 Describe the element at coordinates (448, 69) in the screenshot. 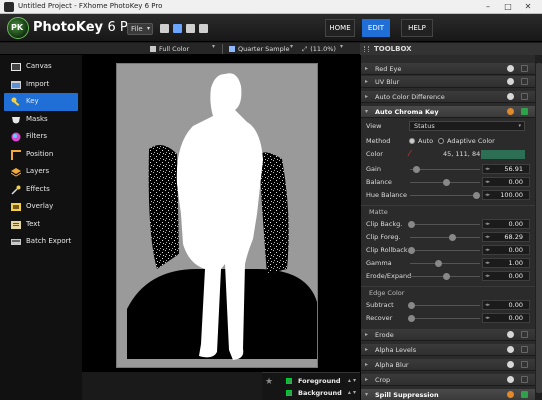

I see `section-red-eye: ▸ Red Eye` at that location.